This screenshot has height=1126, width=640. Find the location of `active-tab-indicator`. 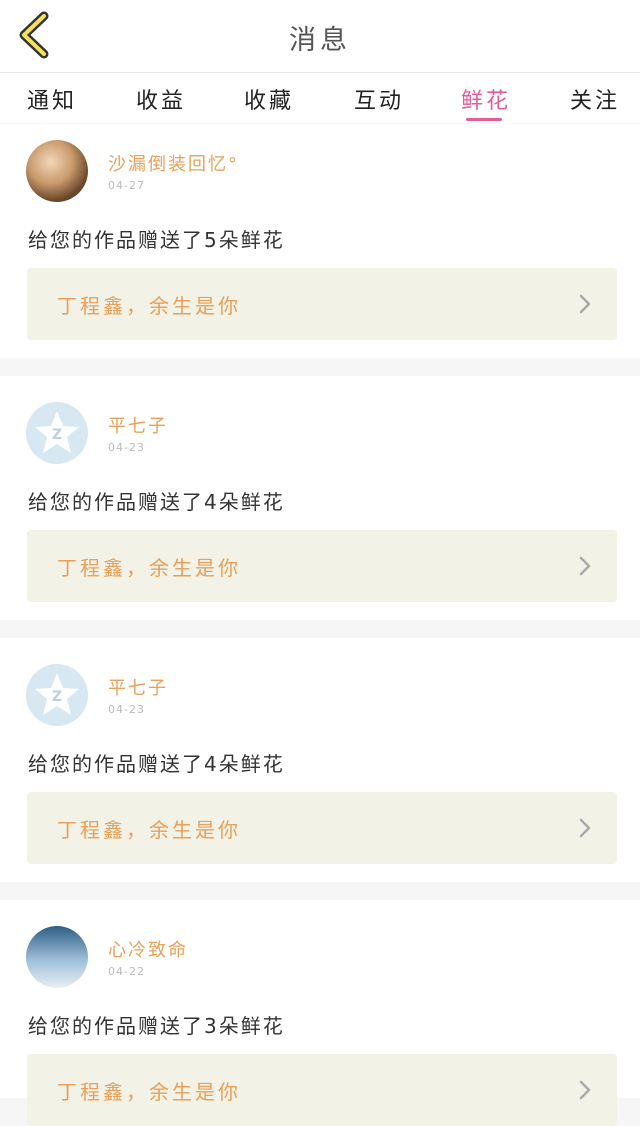

active-tab-indicator is located at coordinates (484, 119).